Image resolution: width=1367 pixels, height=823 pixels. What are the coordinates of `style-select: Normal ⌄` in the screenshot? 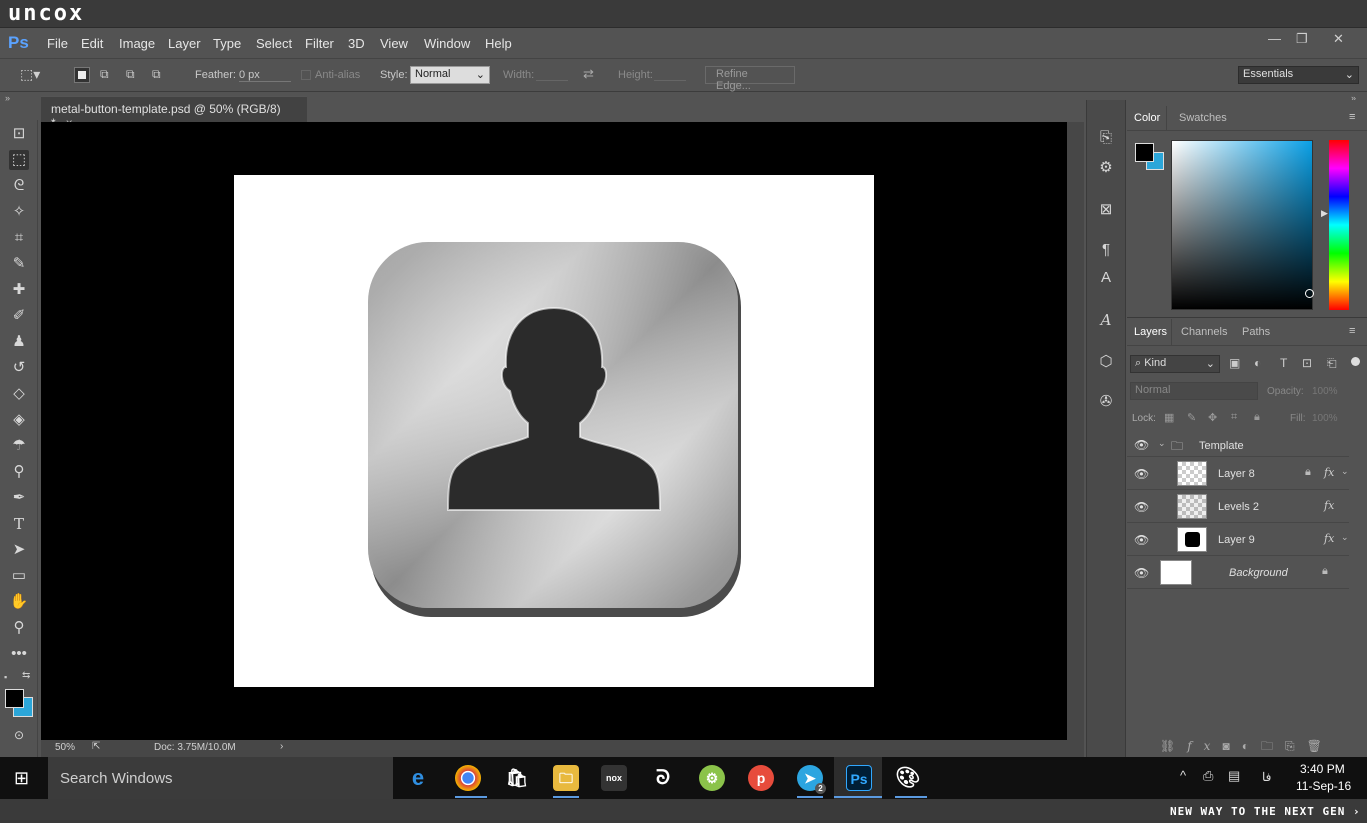 It's located at (450, 75).